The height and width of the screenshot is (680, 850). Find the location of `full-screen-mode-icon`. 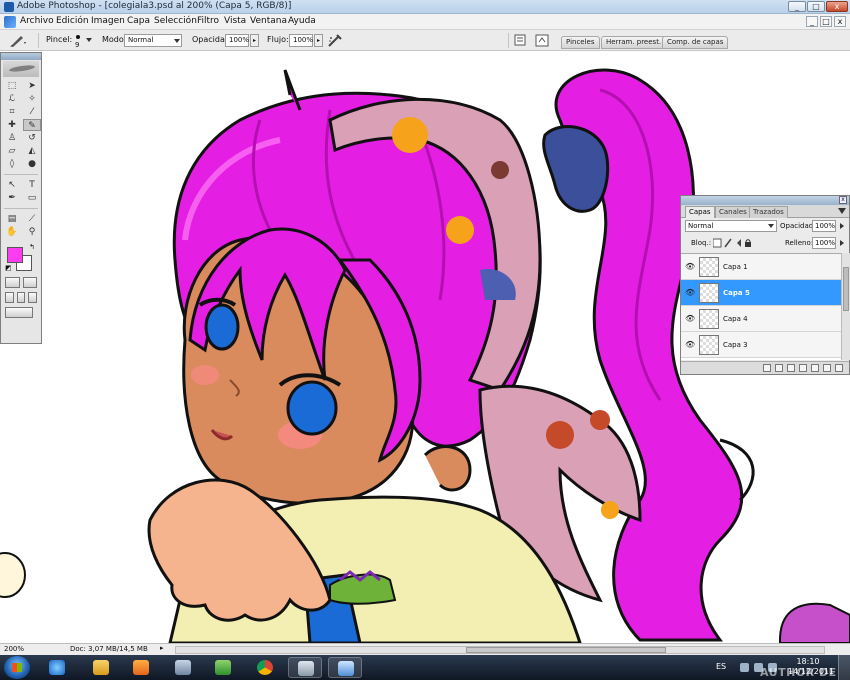

full-screen-mode-icon is located at coordinates (33, 297).